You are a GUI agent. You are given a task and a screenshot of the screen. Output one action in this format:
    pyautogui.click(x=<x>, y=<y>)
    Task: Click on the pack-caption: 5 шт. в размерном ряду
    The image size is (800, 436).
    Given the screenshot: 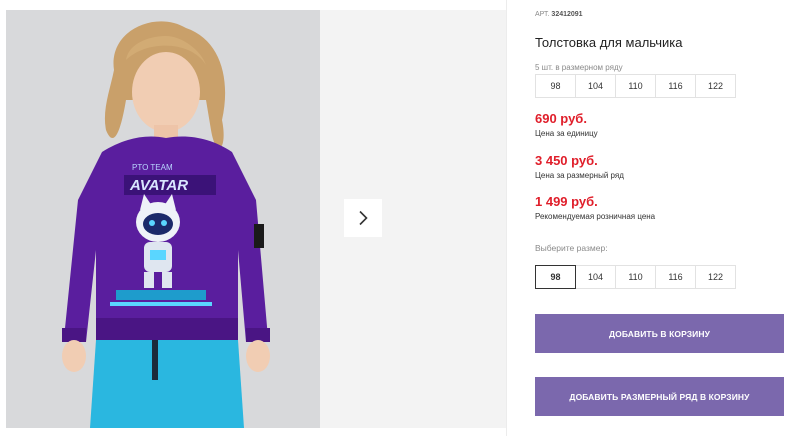 What is the action you would take?
    pyautogui.click(x=579, y=67)
    